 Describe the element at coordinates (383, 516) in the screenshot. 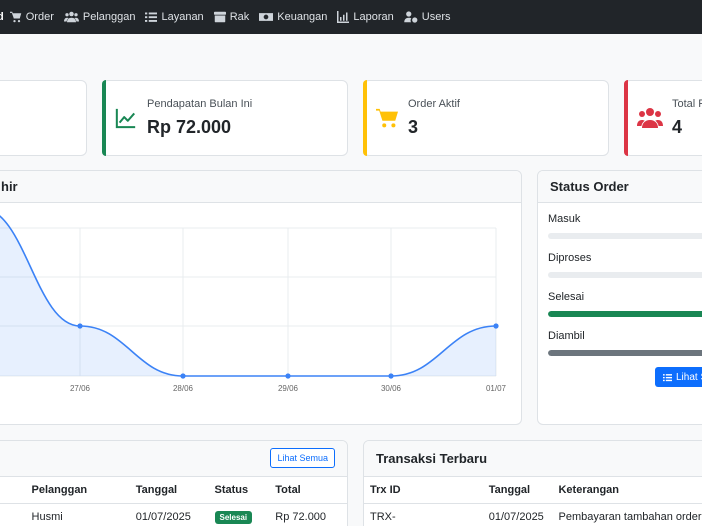

I see `cell-trx-id: TRX-` at that location.